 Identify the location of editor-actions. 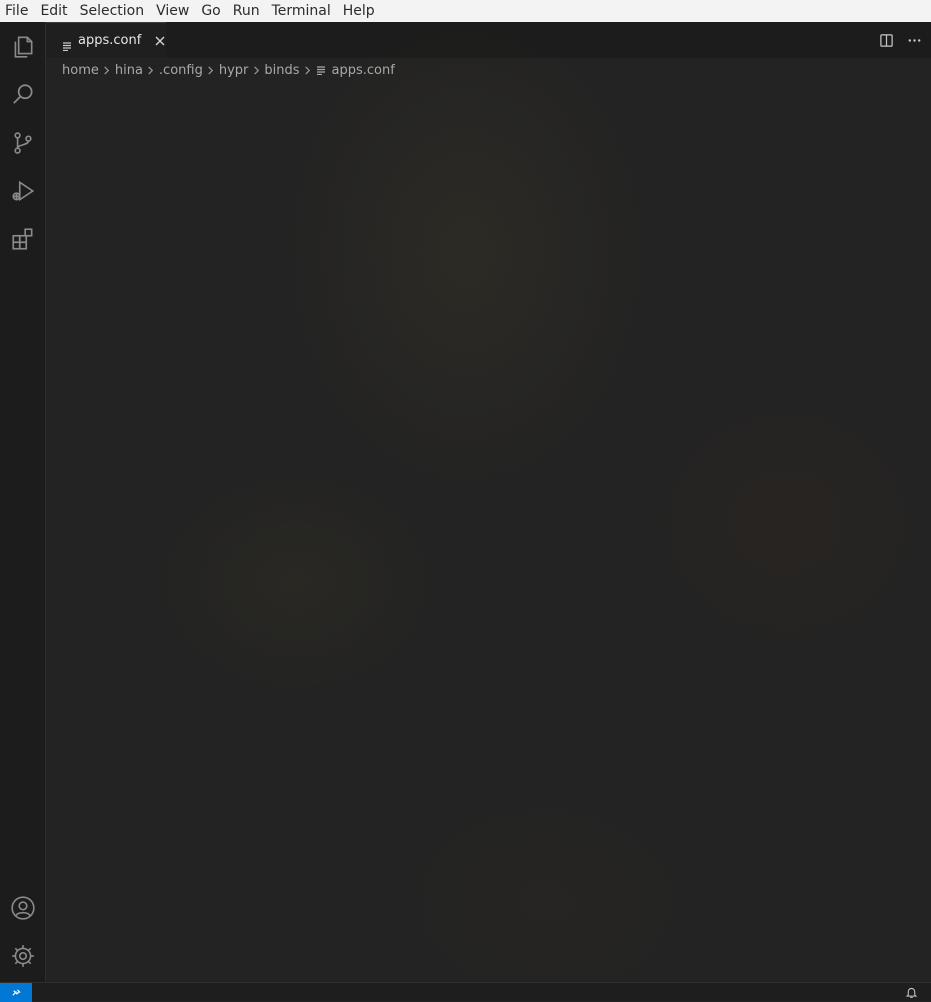
(900, 40).